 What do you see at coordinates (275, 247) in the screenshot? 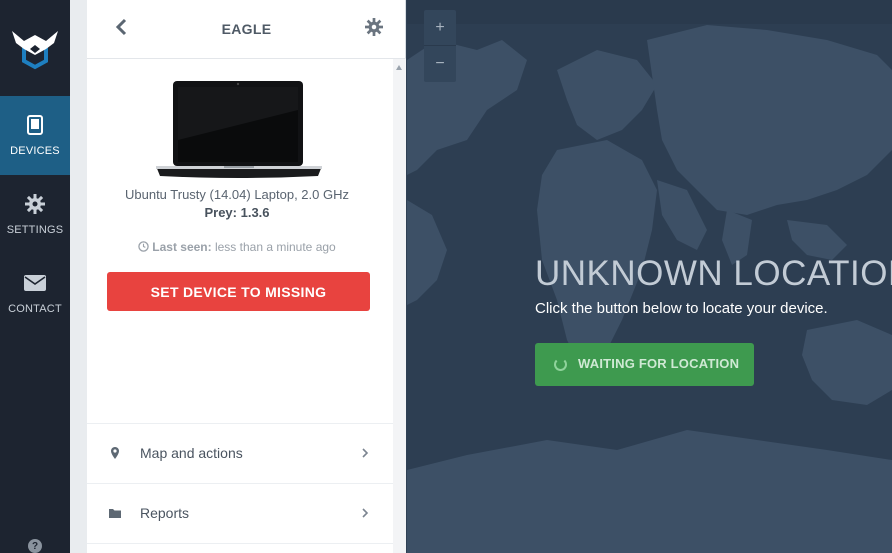
I see `last-seen-value: less than a minute ago` at bounding box center [275, 247].